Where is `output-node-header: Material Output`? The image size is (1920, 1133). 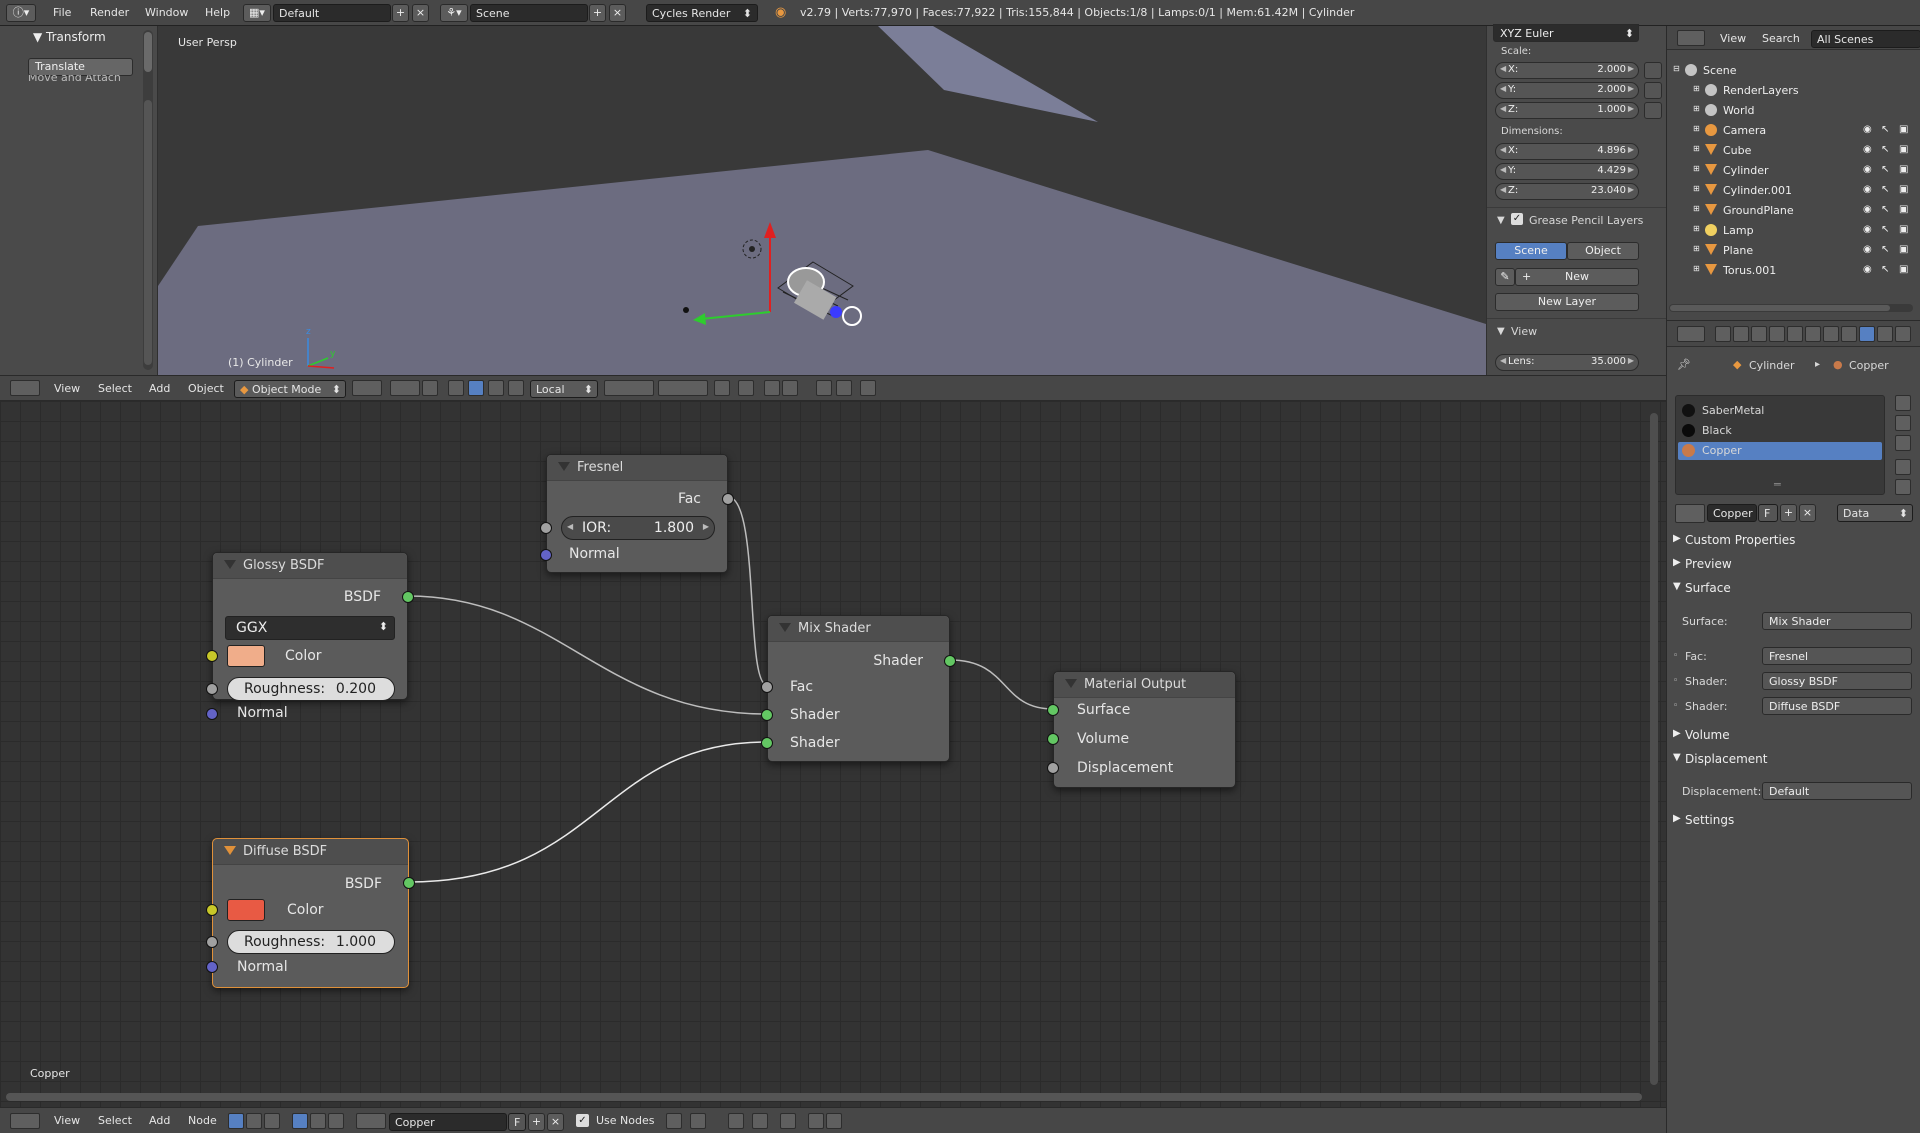
output-node-header: Material Output is located at coordinates (1144, 685).